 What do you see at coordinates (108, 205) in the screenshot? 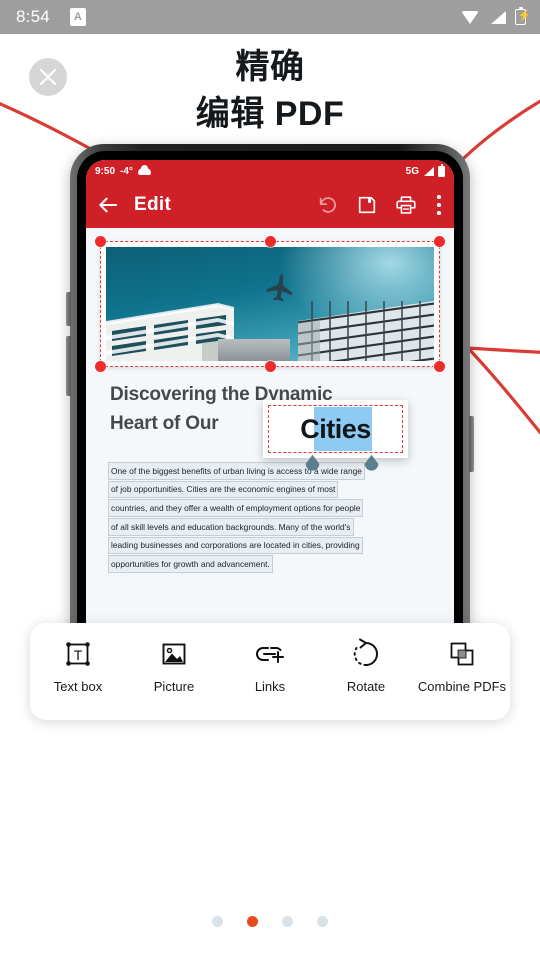
I see `back-arrow-icon` at bounding box center [108, 205].